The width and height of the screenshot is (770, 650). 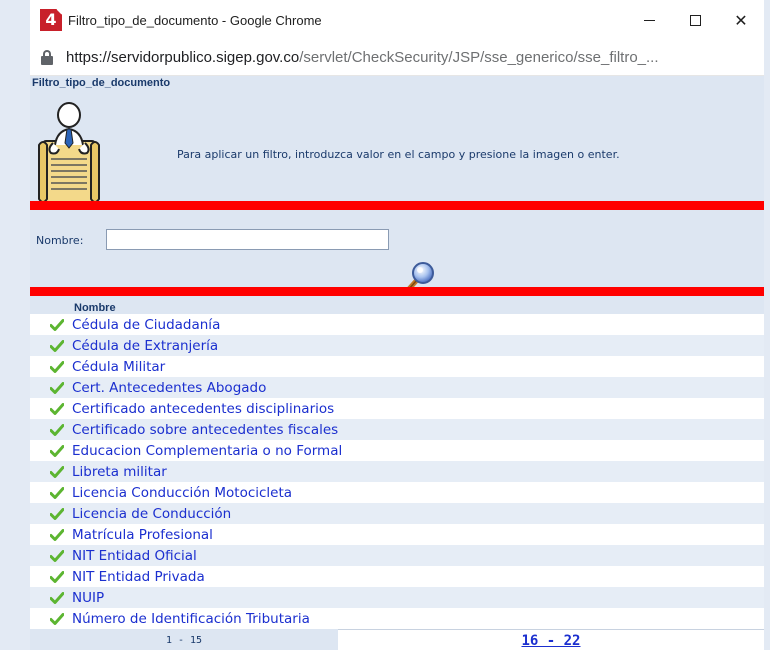 What do you see at coordinates (397, 408) in the screenshot?
I see `list-item: Certificado antecedentes disciplinarios` at bounding box center [397, 408].